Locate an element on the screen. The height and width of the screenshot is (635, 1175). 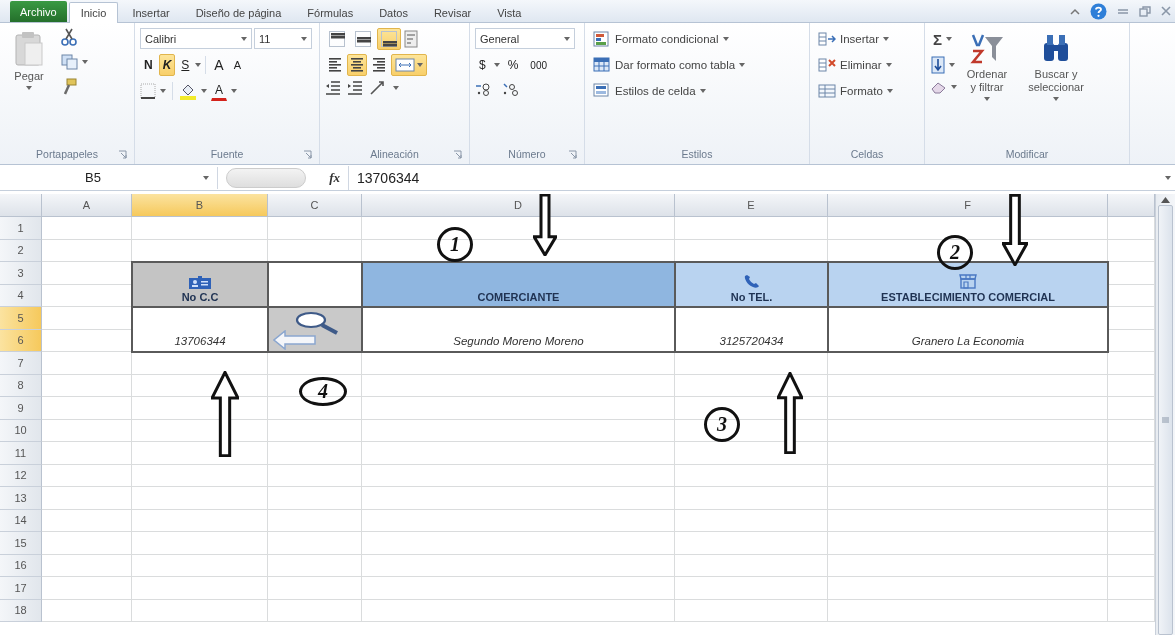
styles-menu-button: Estilos de celda is located at coordinates (649, 91).